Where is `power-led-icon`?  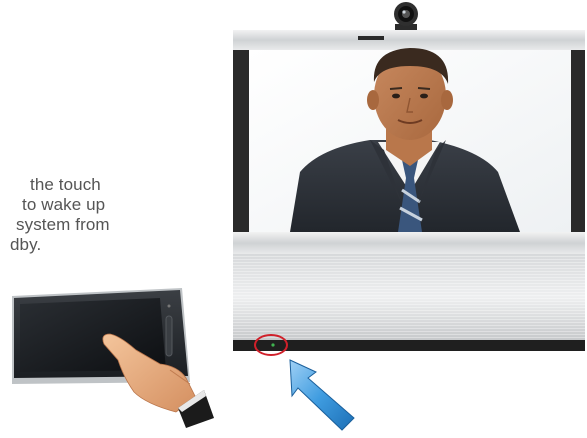
power-led-icon is located at coordinates (273, 345).